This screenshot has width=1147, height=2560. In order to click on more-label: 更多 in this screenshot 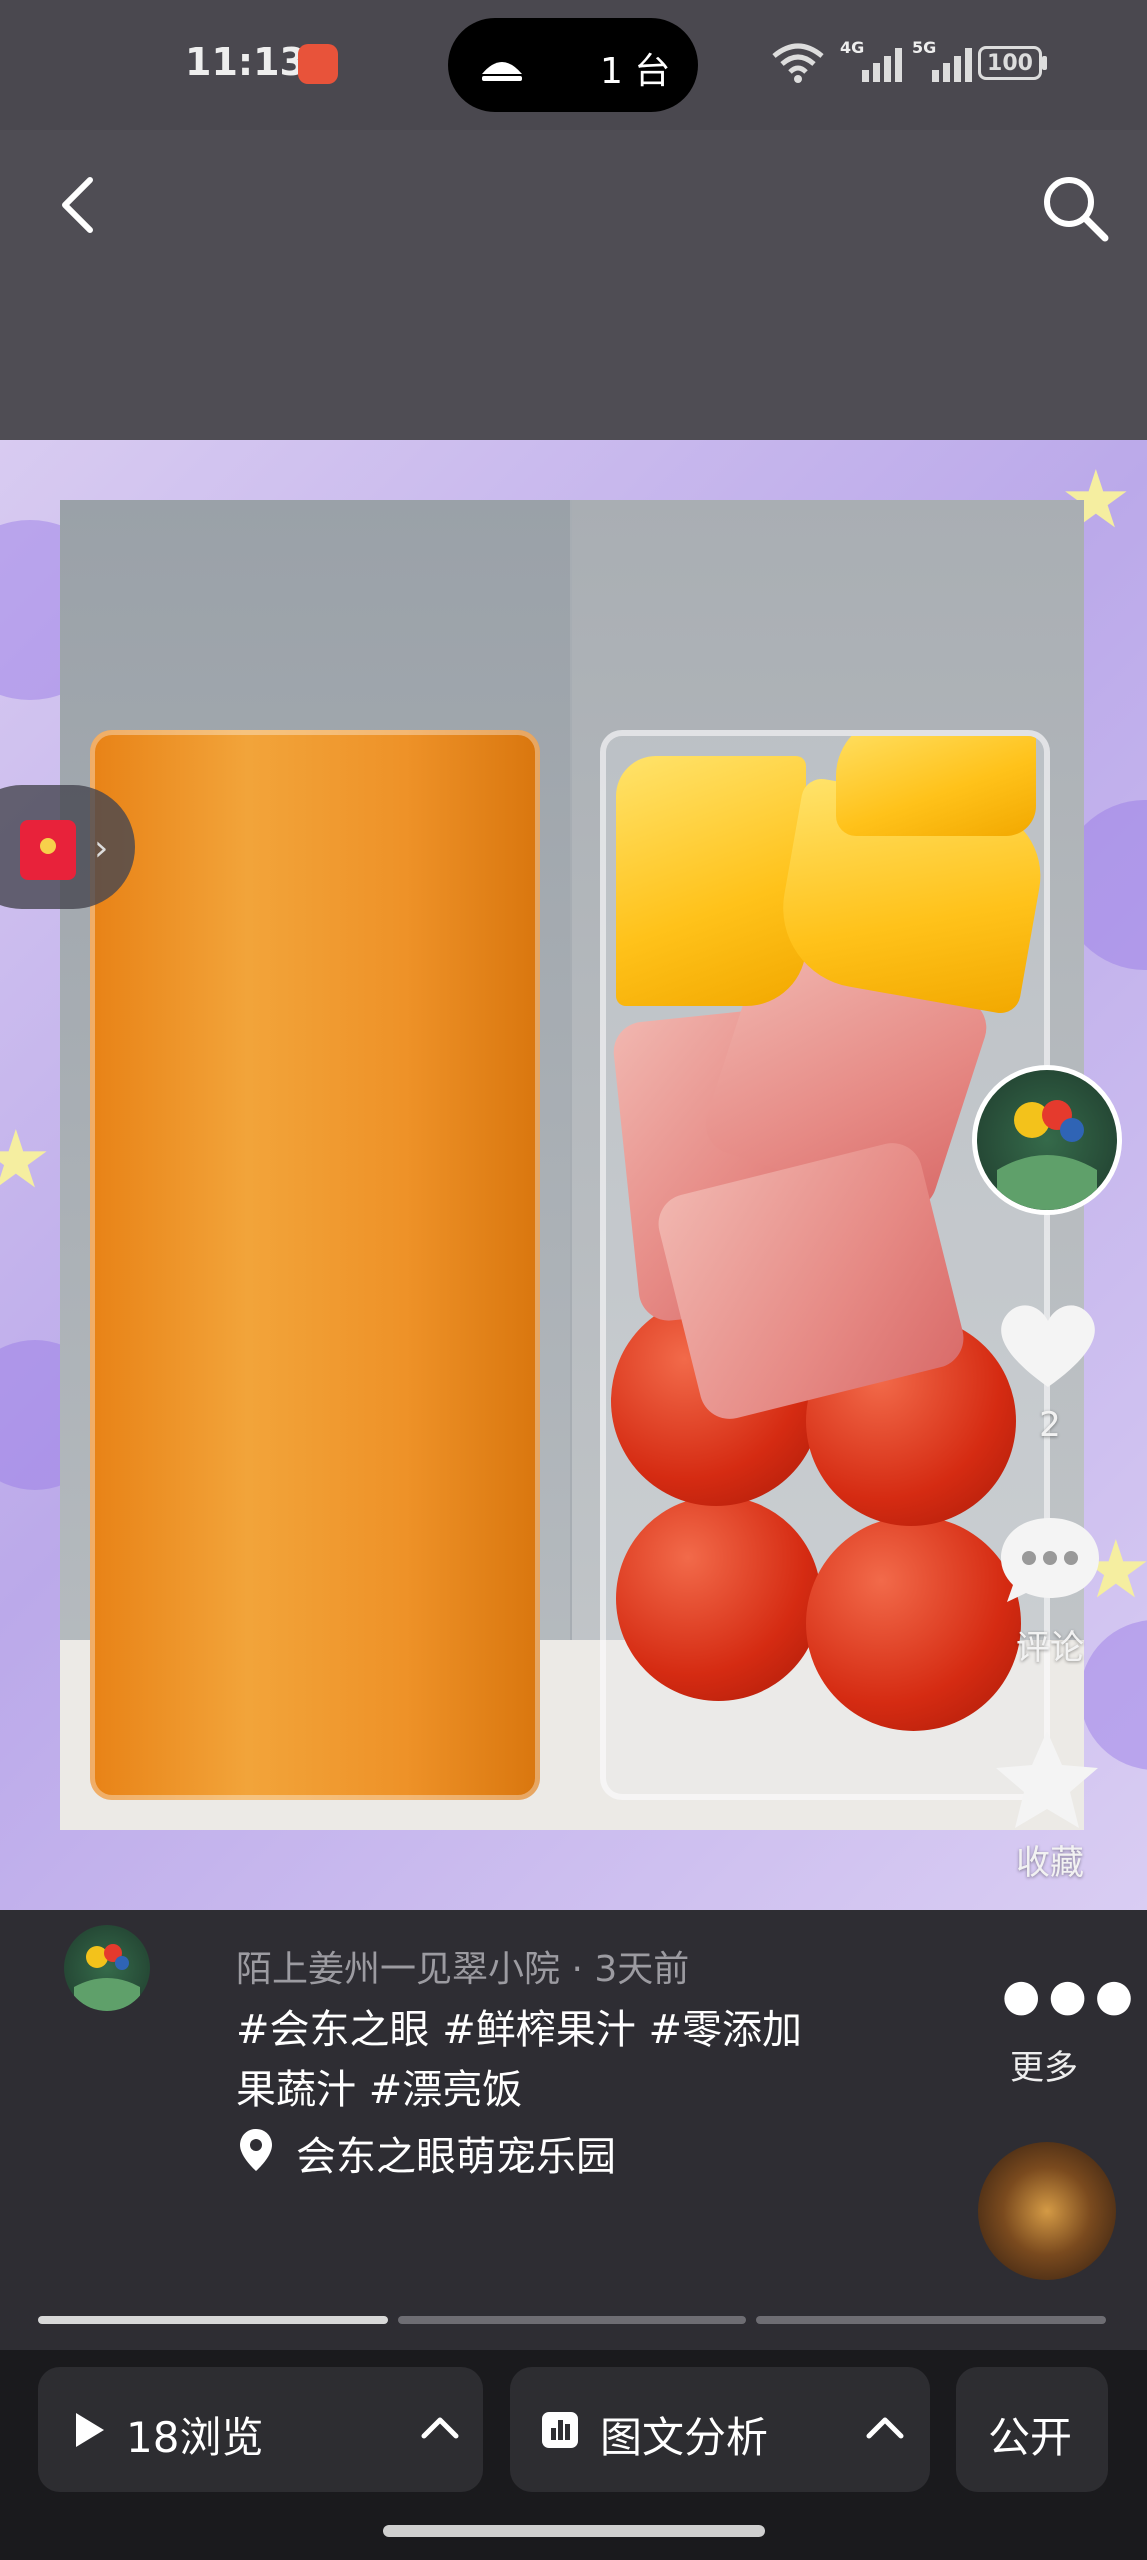, I will do `click(1044, 2064)`.